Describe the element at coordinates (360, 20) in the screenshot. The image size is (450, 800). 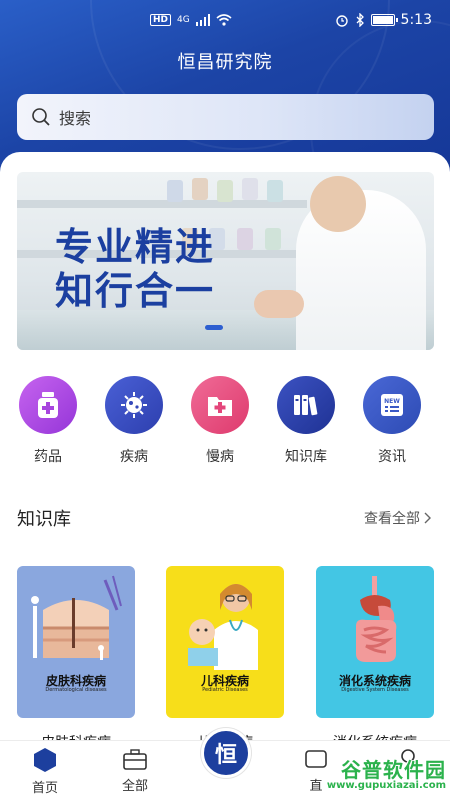
I see `bluetooth-icon` at that location.